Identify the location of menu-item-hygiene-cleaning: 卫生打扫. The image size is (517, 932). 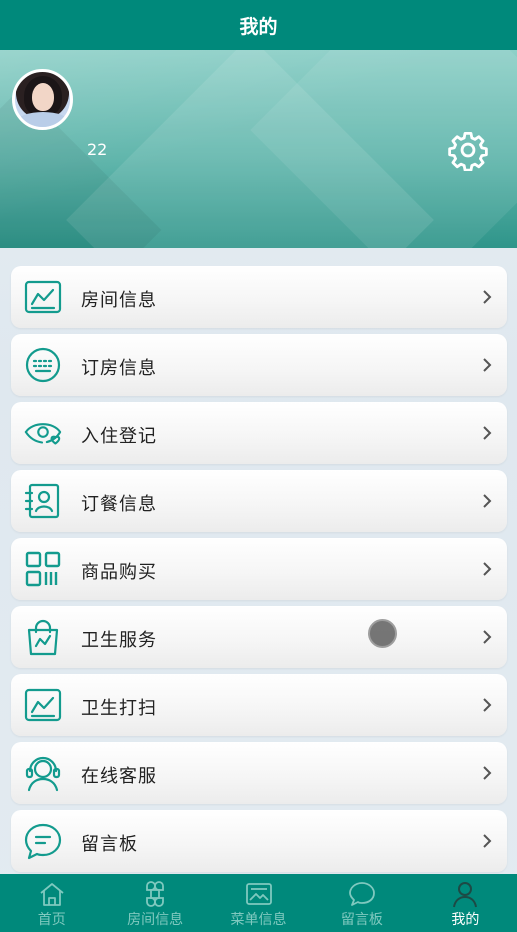
(259, 705).